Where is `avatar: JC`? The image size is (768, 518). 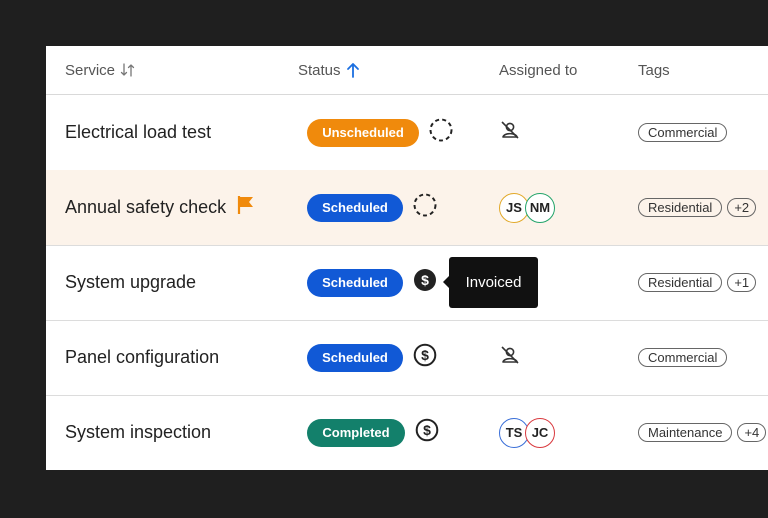
avatar: JC is located at coordinates (540, 432).